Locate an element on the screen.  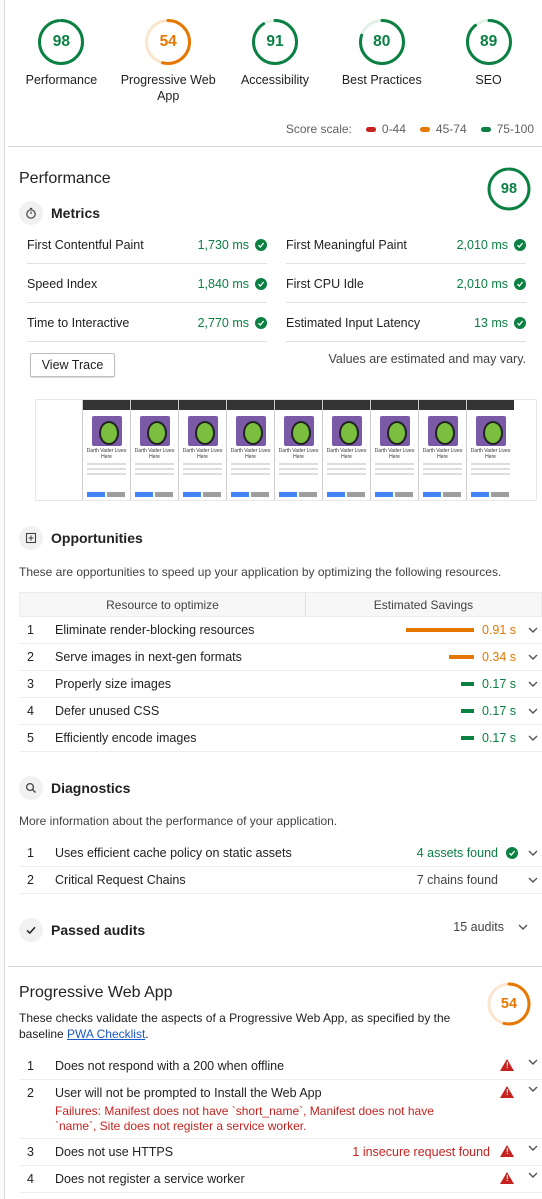
divider is located at coordinates (275, 146).